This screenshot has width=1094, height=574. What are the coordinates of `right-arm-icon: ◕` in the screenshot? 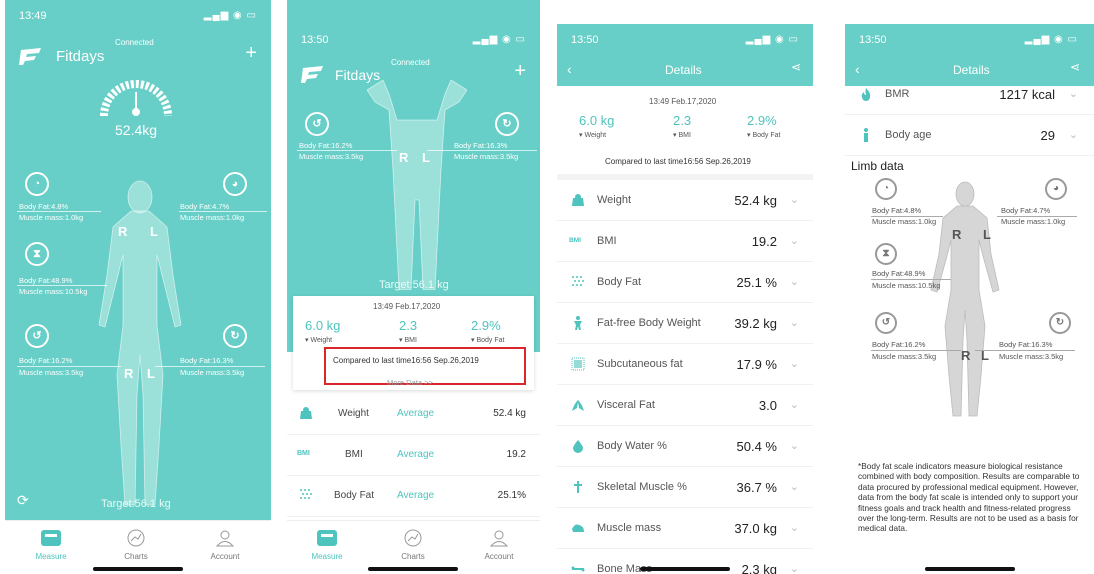 It's located at (235, 184).